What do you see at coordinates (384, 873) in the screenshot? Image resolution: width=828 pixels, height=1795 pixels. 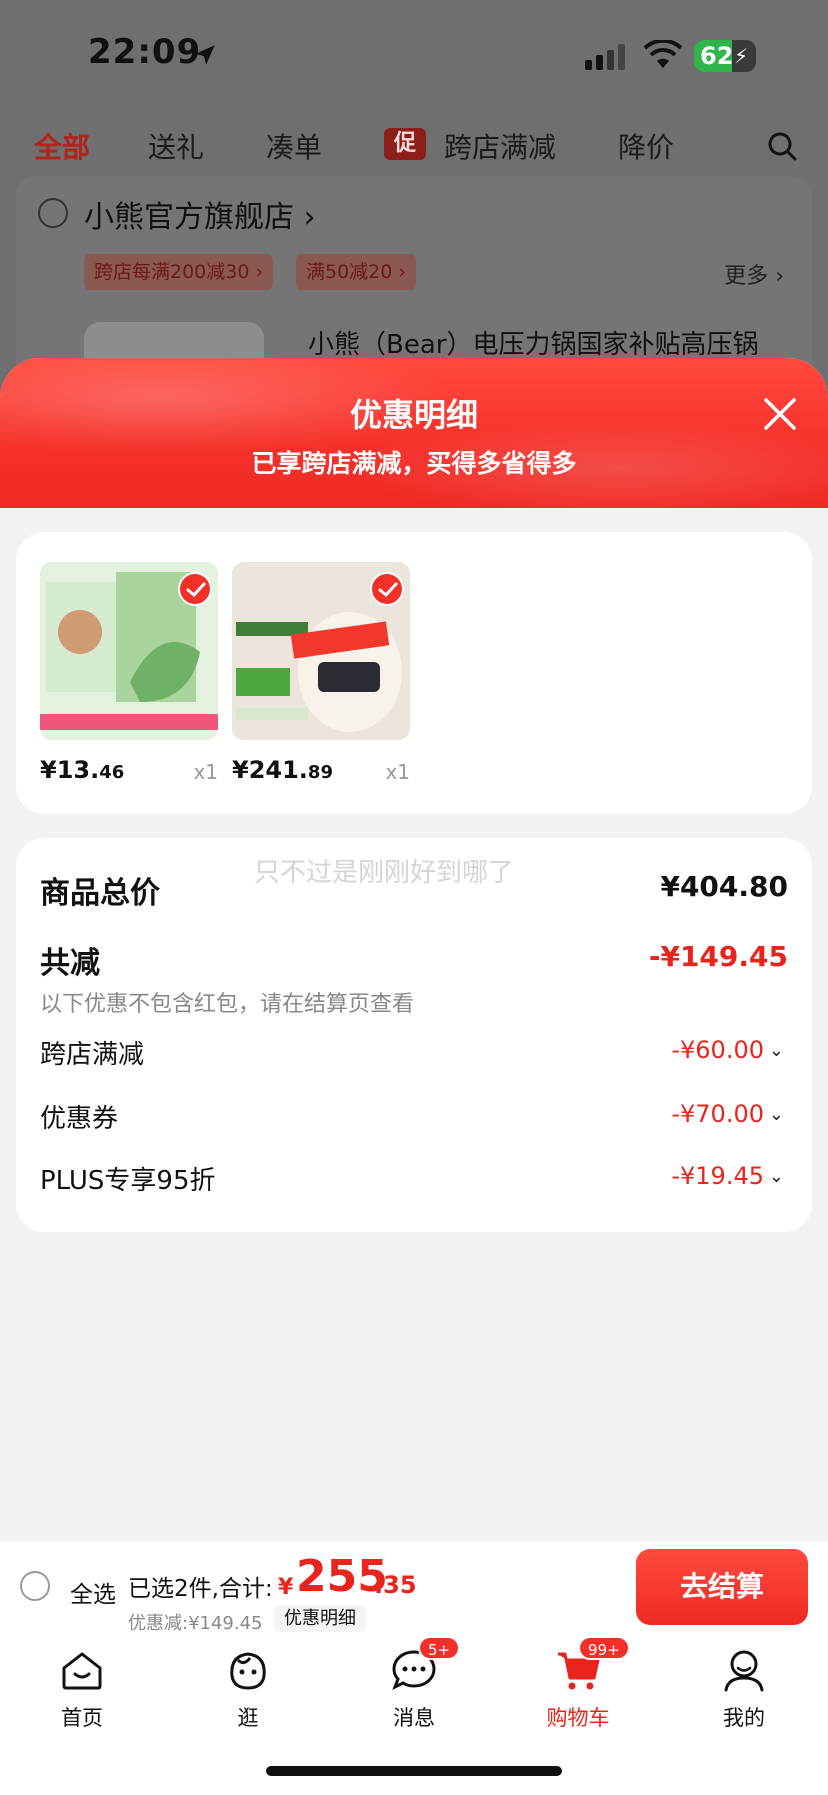 I see `watermark-text: 只不过是刚刚好到哪了` at bounding box center [384, 873].